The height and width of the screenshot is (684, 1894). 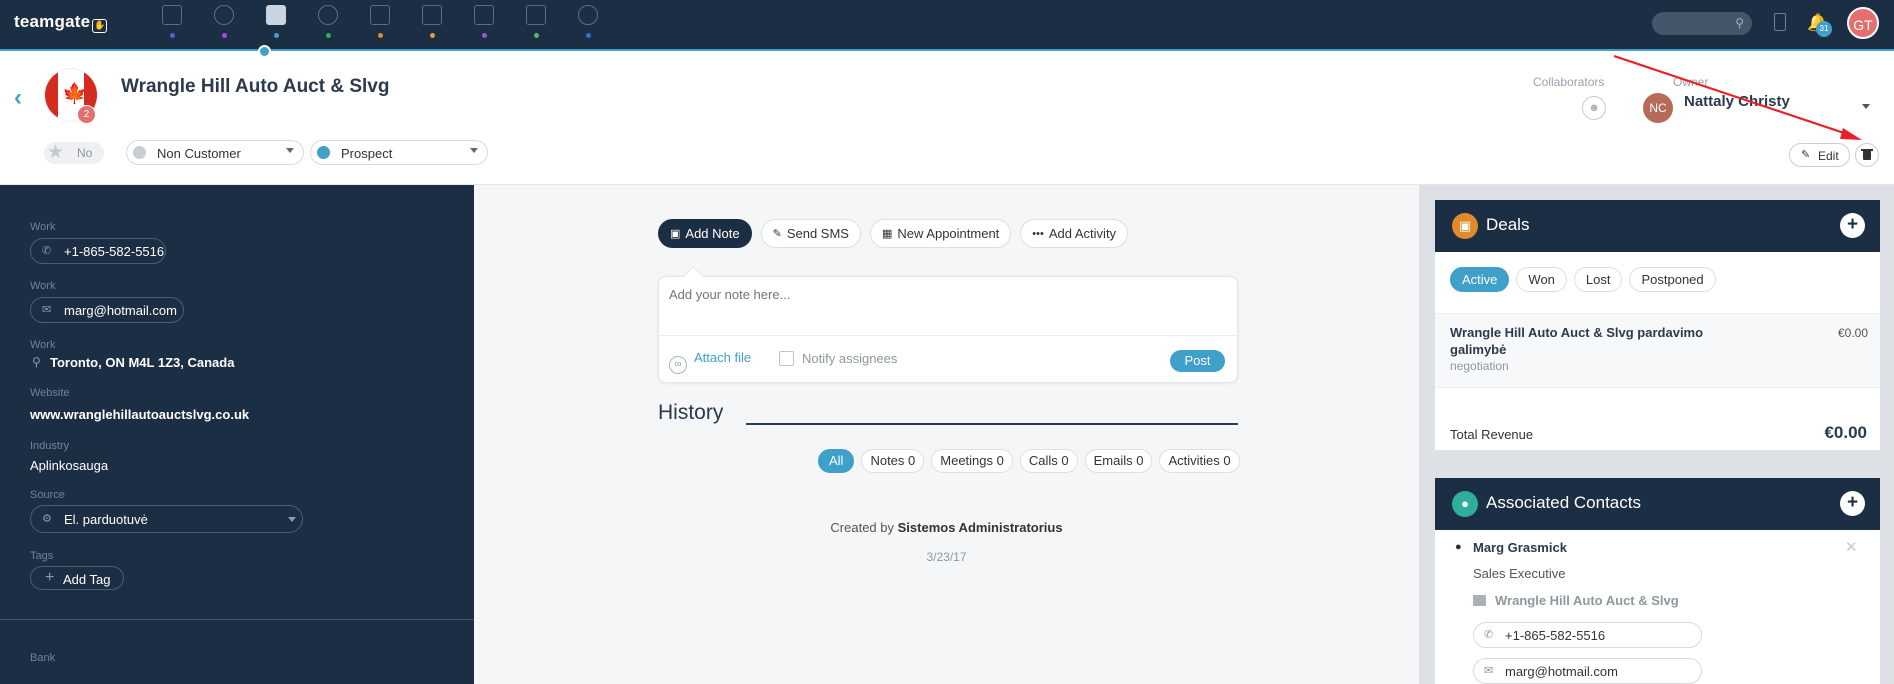 What do you see at coordinates (399, 152) in the screenshot?
I see `type-select: Prospect` at bounding box center [399, 152].